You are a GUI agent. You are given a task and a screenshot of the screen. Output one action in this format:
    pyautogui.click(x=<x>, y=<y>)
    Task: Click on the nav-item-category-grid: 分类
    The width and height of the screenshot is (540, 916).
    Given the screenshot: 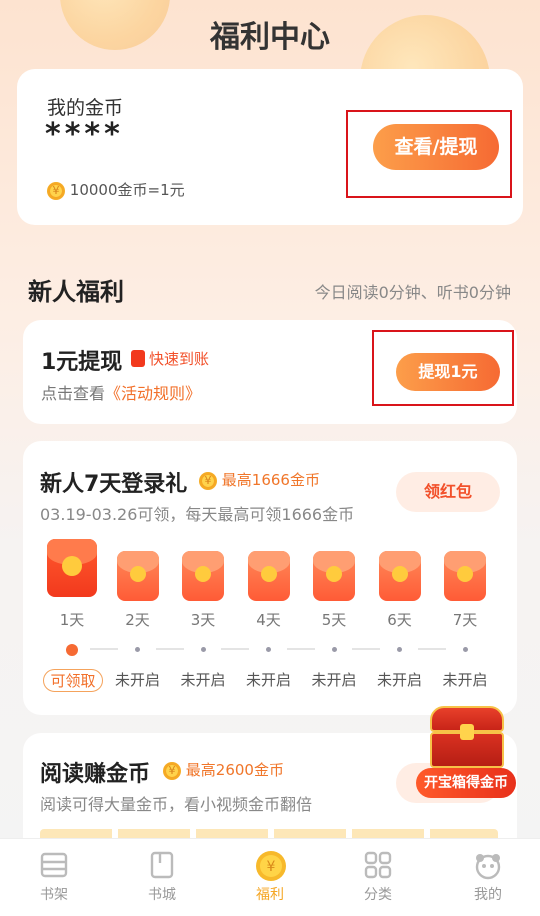 What is the action you would take?
    pyautogui.click(x=378, y=877)
    